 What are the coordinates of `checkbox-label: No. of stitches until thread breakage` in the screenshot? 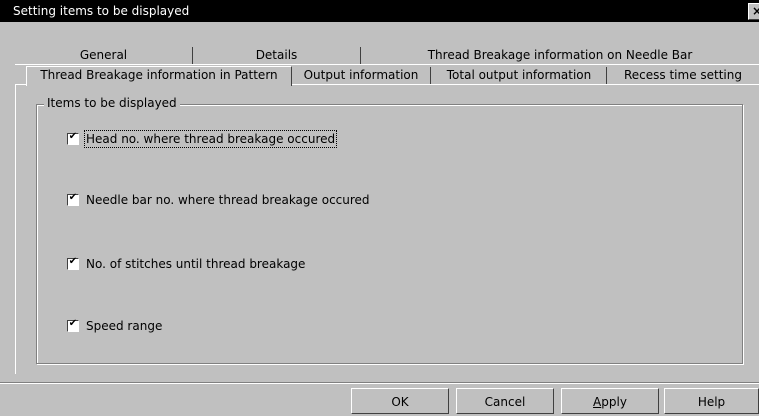 It's located at (196, 264).